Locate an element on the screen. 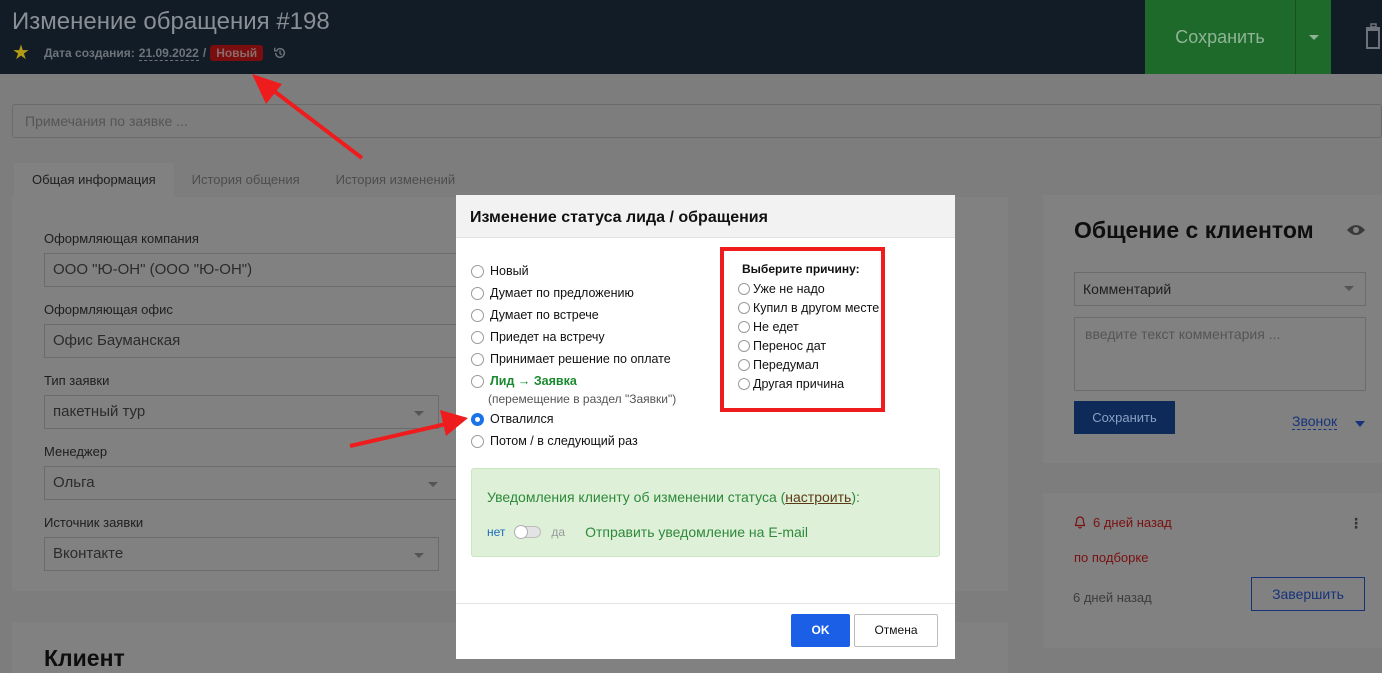  status-option-lead-to-order: Лид → Заявка is located at coordinates (601, 381).